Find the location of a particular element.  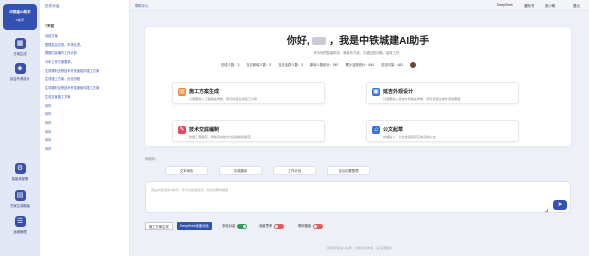

stat-active-total: 累计活跃统计：654 is located at coordinates (360, 65).